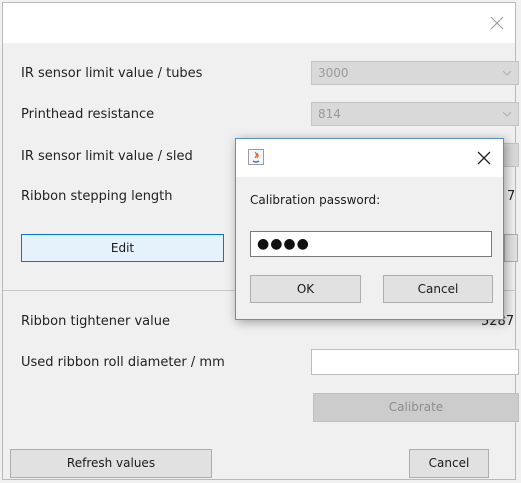  What do you see at coordinates (369, 158) in the screenshot?
I see `dialog-titlebar` at bounding box center [369, 158].